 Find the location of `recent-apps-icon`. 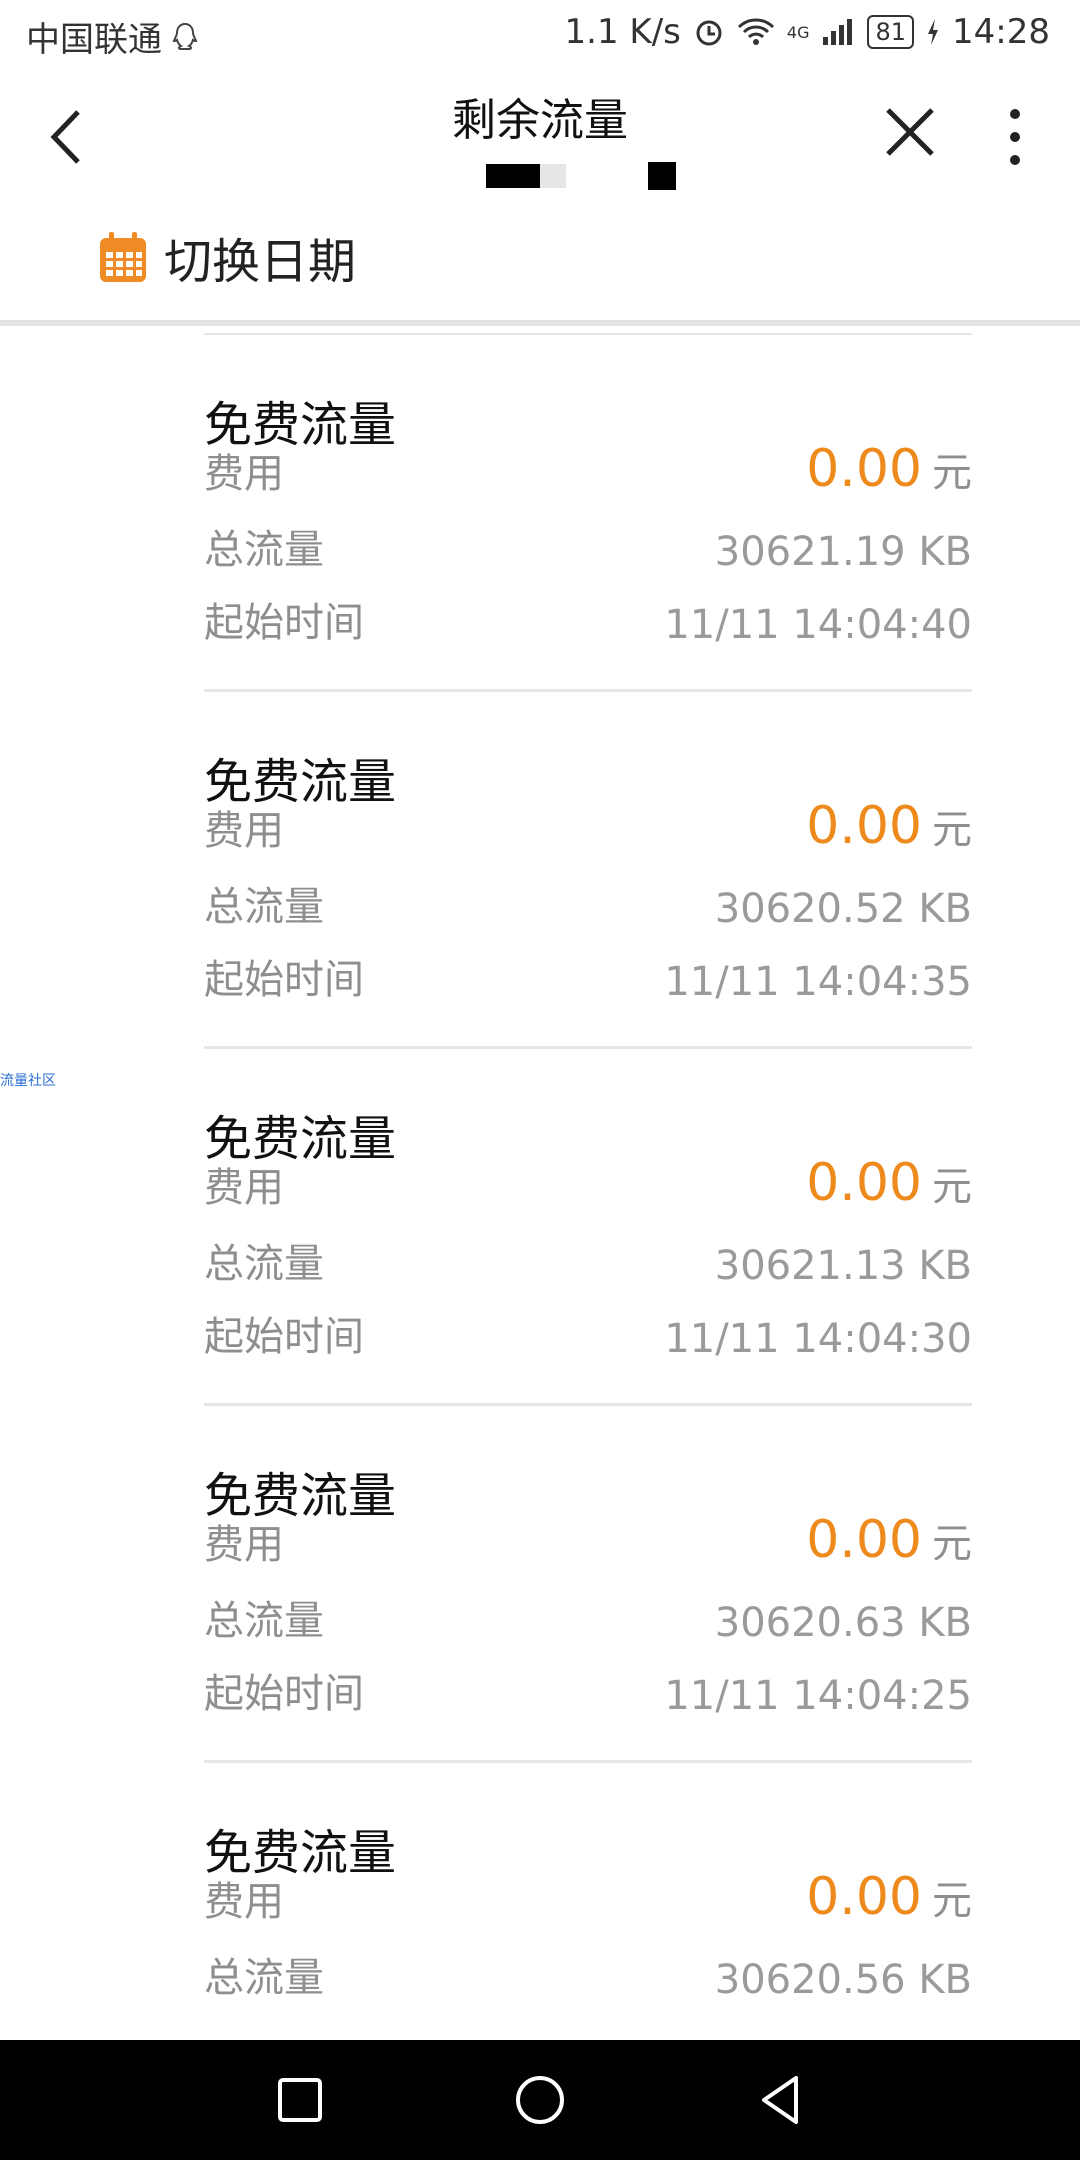

recent-apps-icon is located at coordinates (300, 2100).